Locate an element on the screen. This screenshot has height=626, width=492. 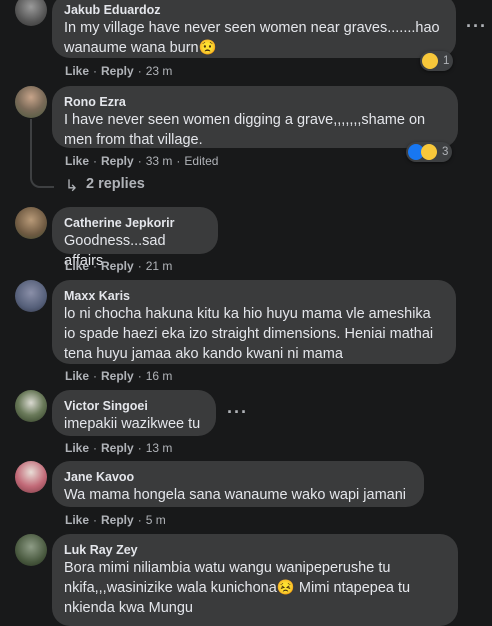
comment-bubble: Victor Singoei imepakii wazikwee tu is located at coordinates (134, 413).